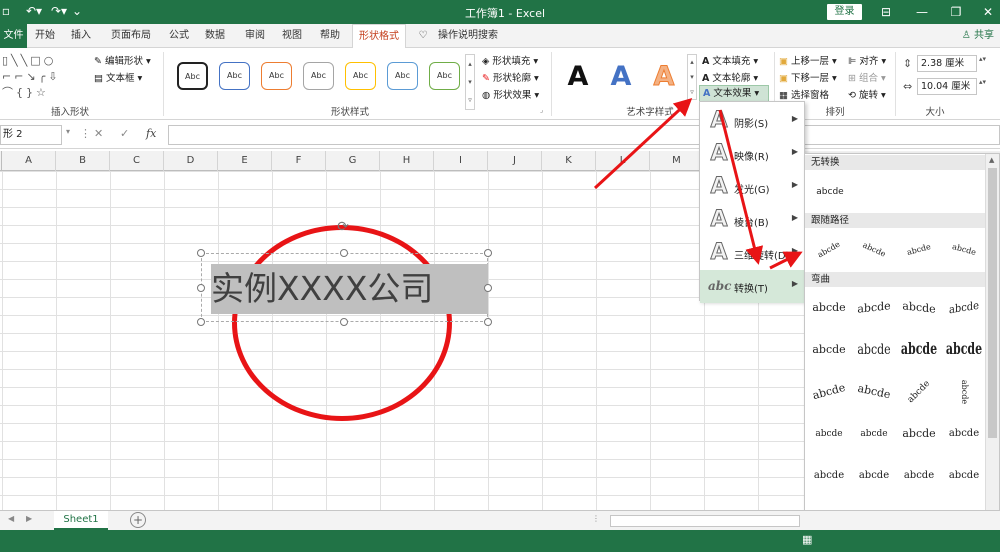 The image size is (1000, 552). What do you see at coordinates (809, 540) in the screenshot?
I see `normal-view-icon: ▦` at bounding box center [809, 540].